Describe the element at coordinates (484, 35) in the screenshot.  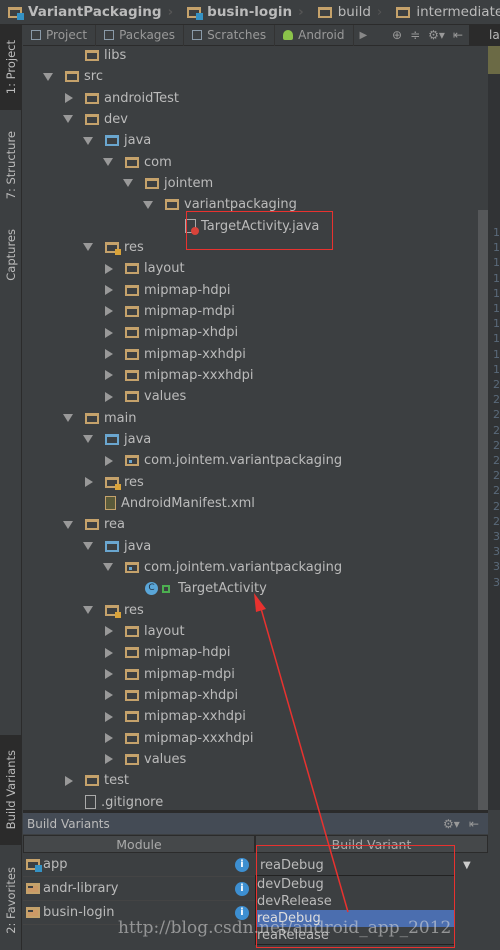
I see `editor-tab: lai` at that location.